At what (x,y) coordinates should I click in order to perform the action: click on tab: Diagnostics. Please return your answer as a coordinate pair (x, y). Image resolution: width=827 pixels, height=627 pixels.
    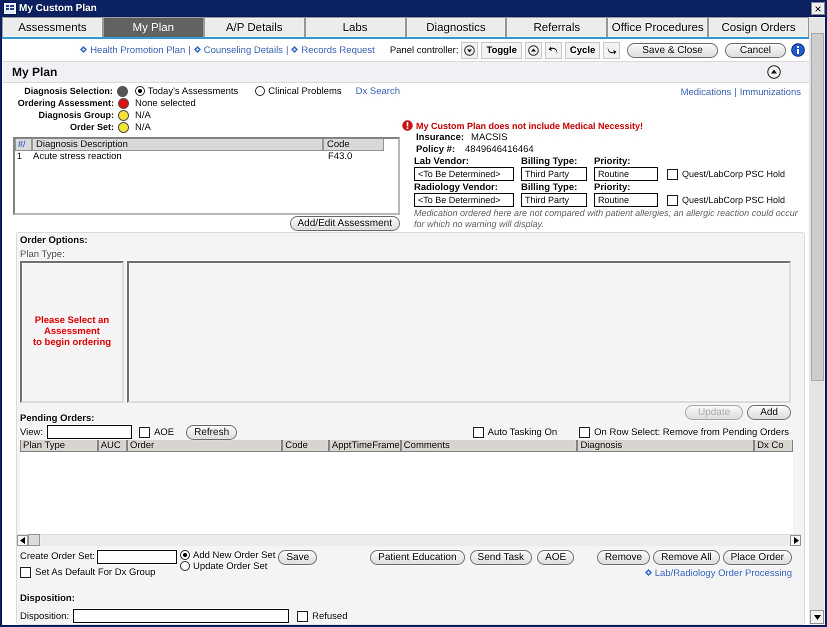
    Looking at the image, I should click on (456, 27).